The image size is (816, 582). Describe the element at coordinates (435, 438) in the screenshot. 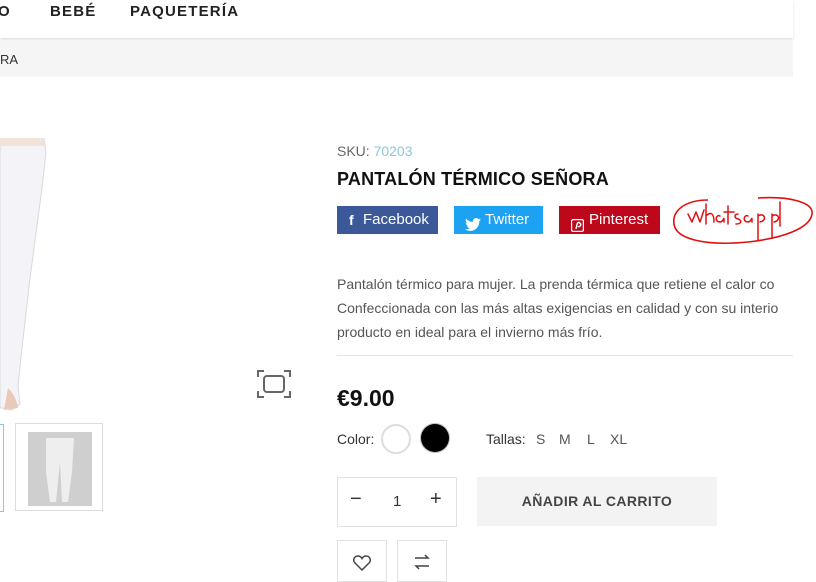

I see `color-swatch-black` at that location.